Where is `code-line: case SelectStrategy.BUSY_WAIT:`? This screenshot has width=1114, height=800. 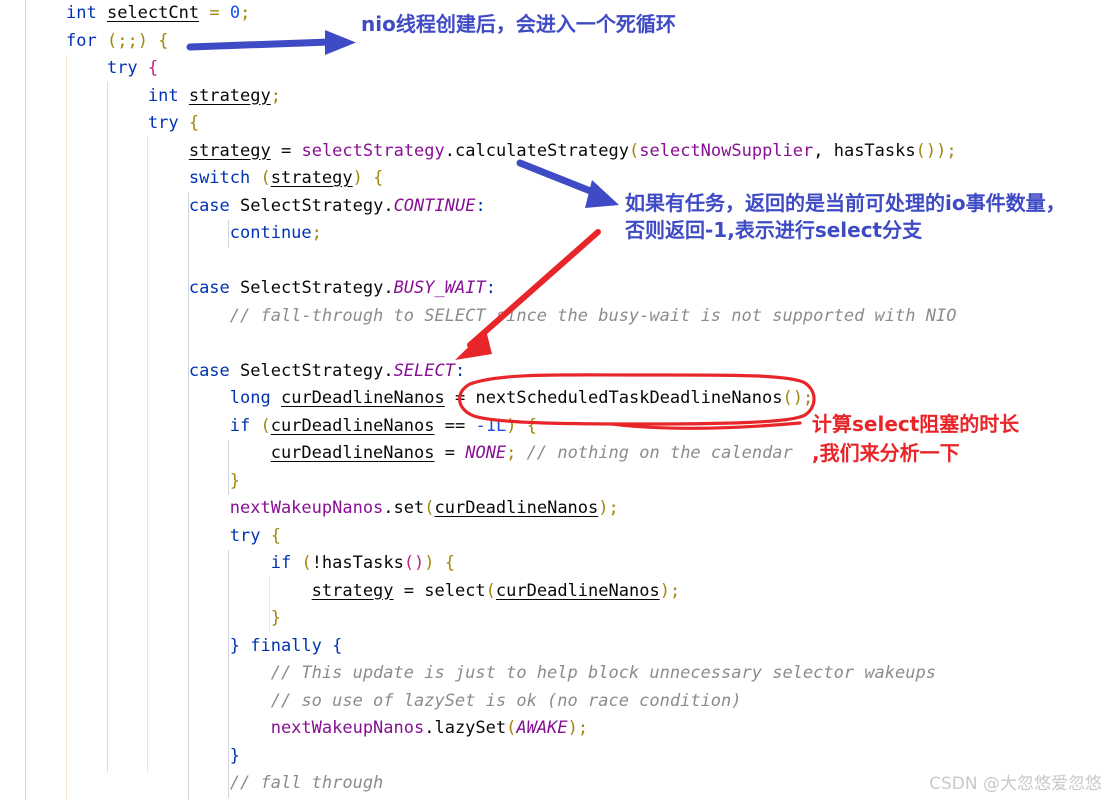 code-line: case SelectStrategy.BUSY_WAIT: is located at coordinates (342, 288).